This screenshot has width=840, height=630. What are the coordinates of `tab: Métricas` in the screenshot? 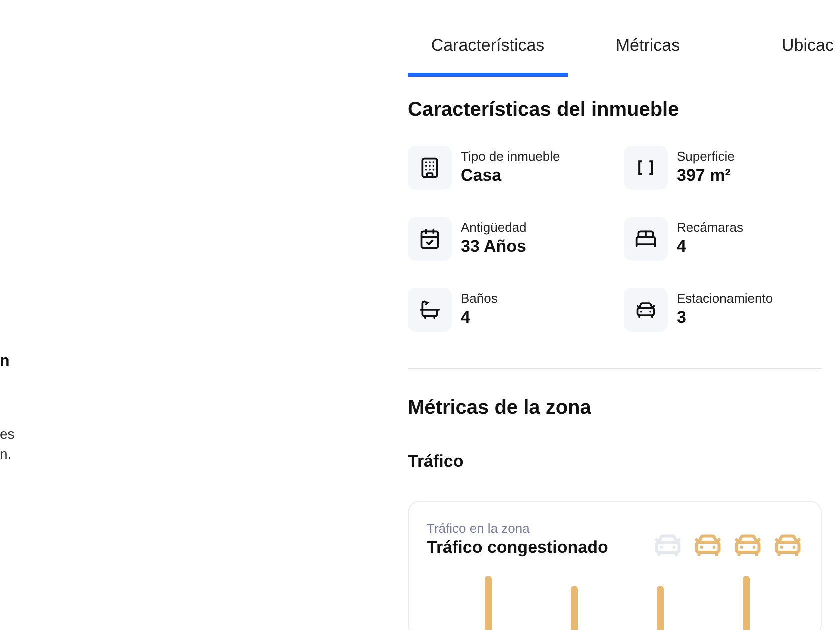 It's located at (648, 52).